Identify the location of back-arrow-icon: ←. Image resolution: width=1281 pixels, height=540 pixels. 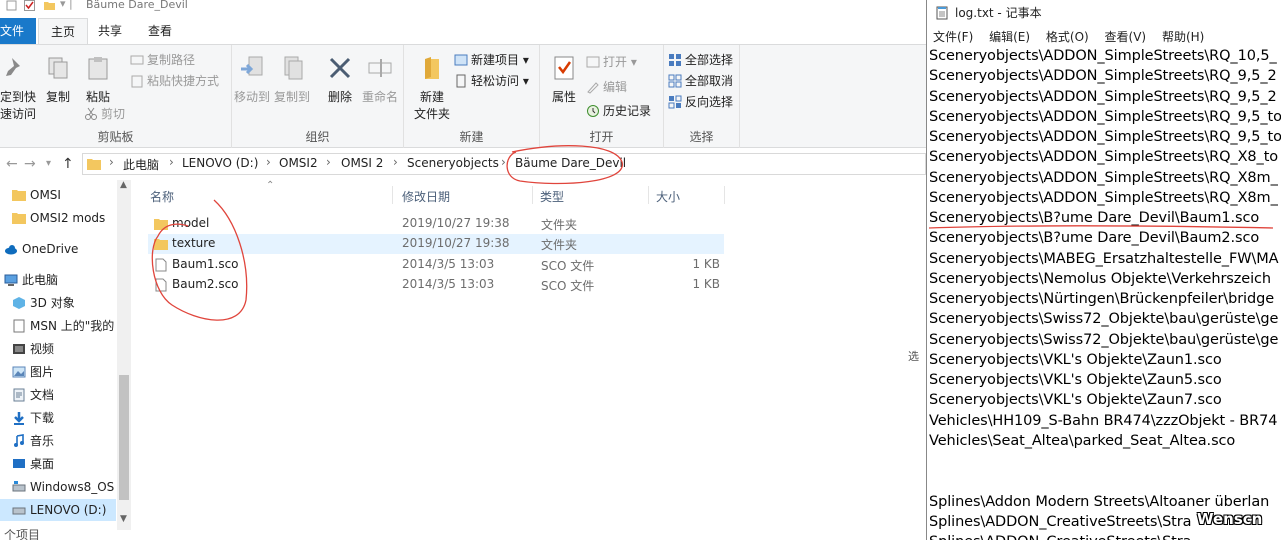
(12, 164).